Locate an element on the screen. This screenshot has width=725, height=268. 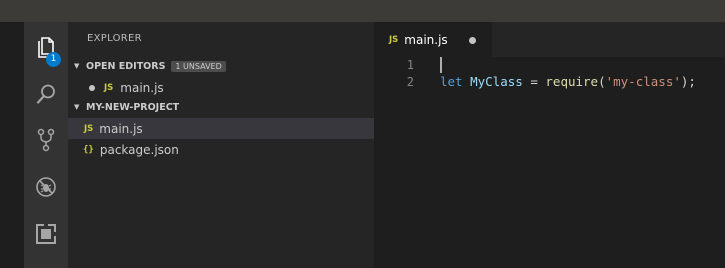
extensions-action is located at coordinates (46, 234).